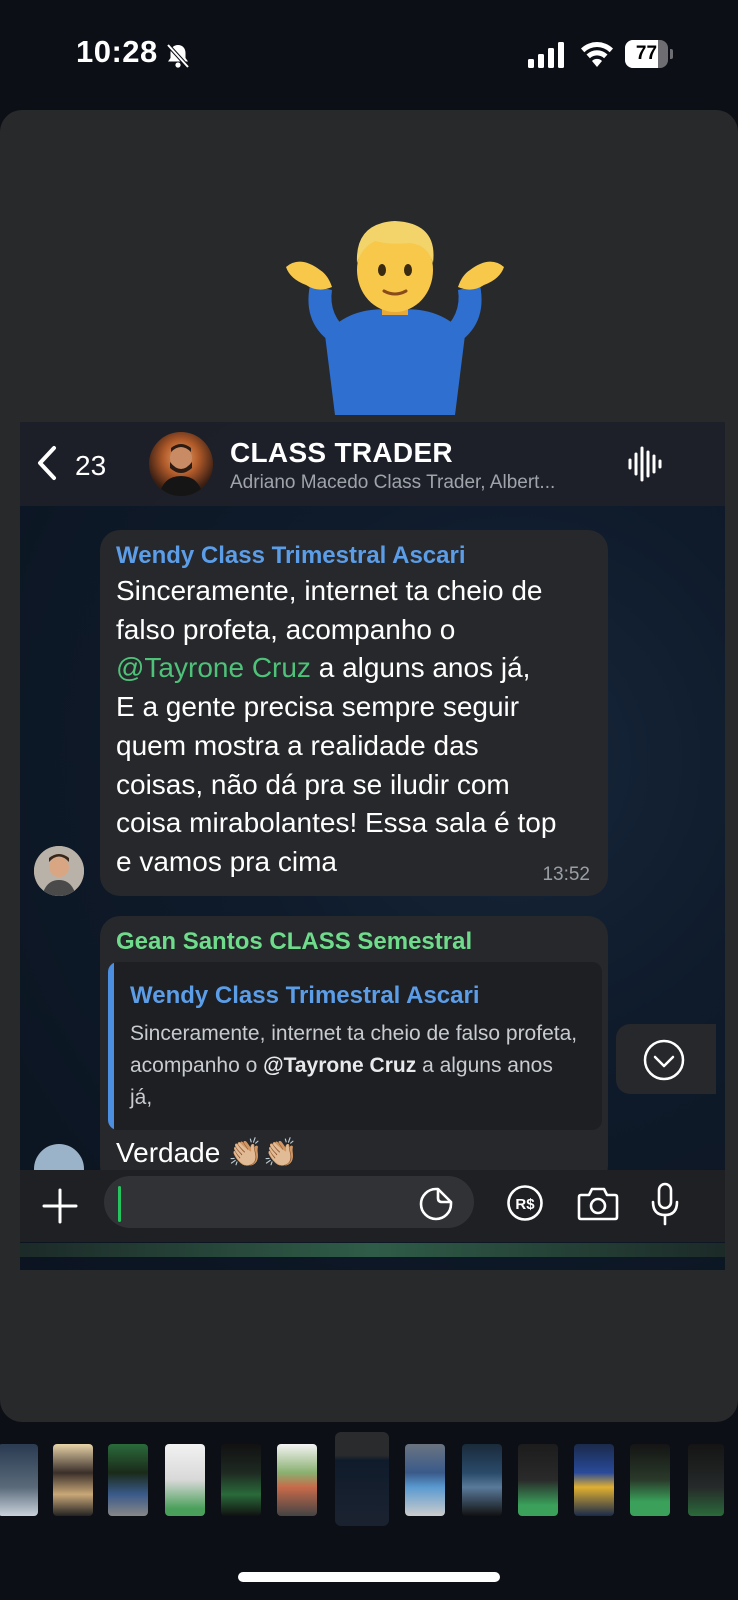 This screenshot has height=1600, width=738. Describe the element at coordinates (59, 871) in the screenshot. I see `sender-avatar` at that location.